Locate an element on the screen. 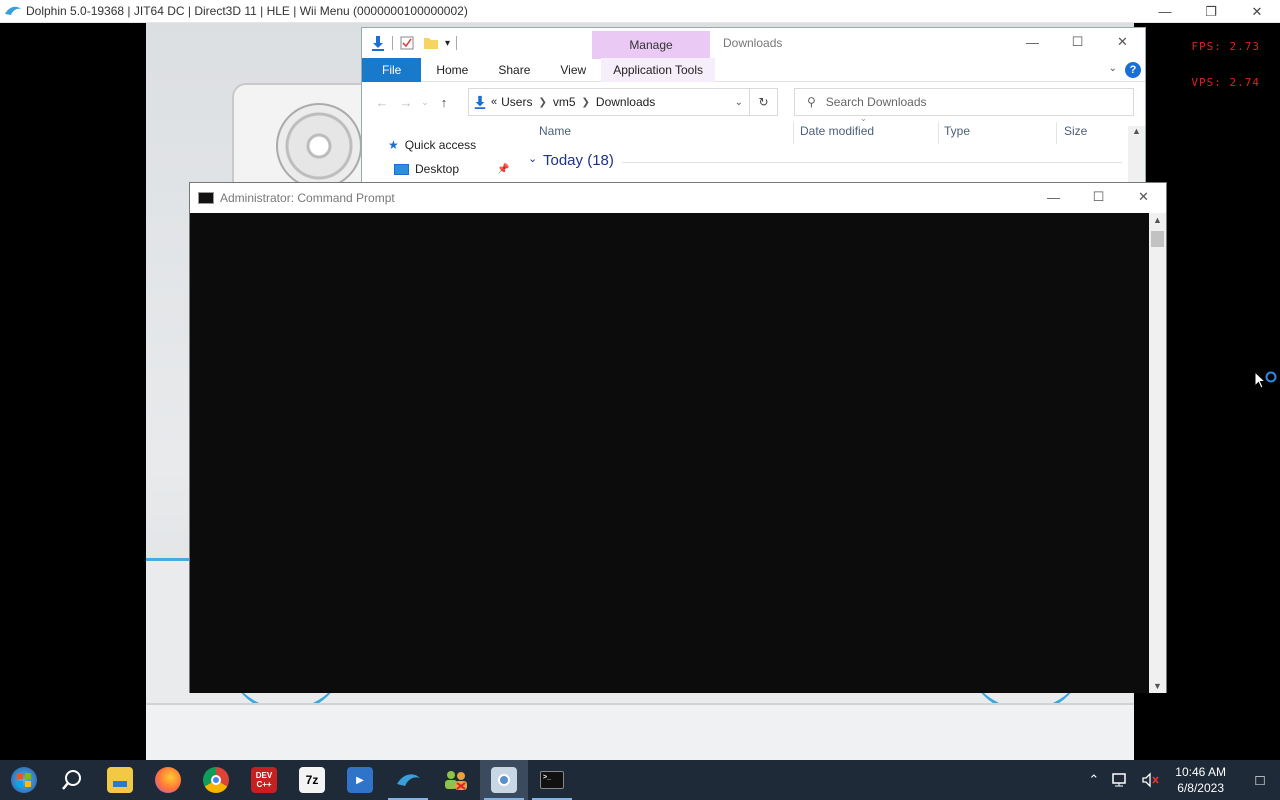 Image resolution: width=1280 pixels, height=800 pixels. cmd-window-title: Administrator: Command Prompt is located at coordinates (307, 198).